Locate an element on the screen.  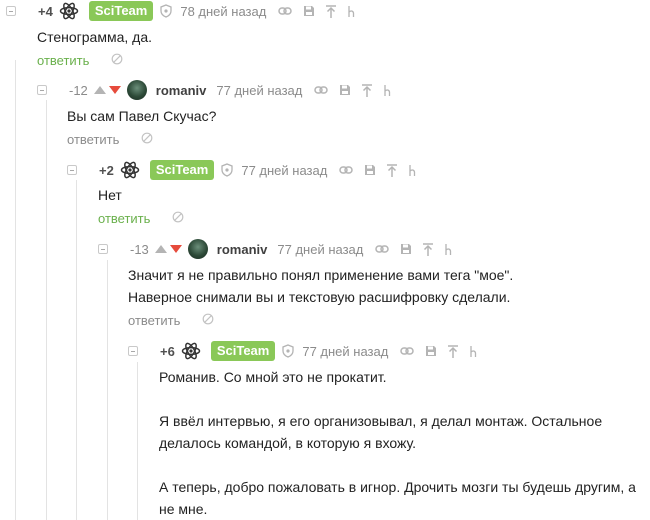
comment-header: -12 romaniv 77 дней назад is located at coordinates (214, 90).